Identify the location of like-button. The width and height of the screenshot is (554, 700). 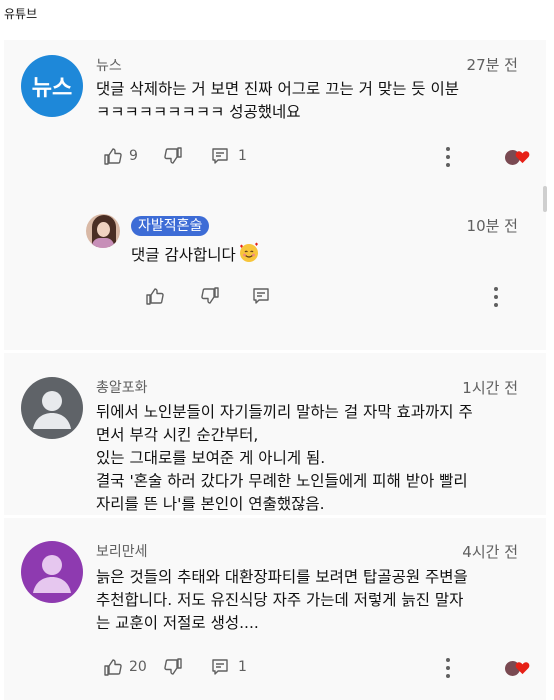
(155, 296).